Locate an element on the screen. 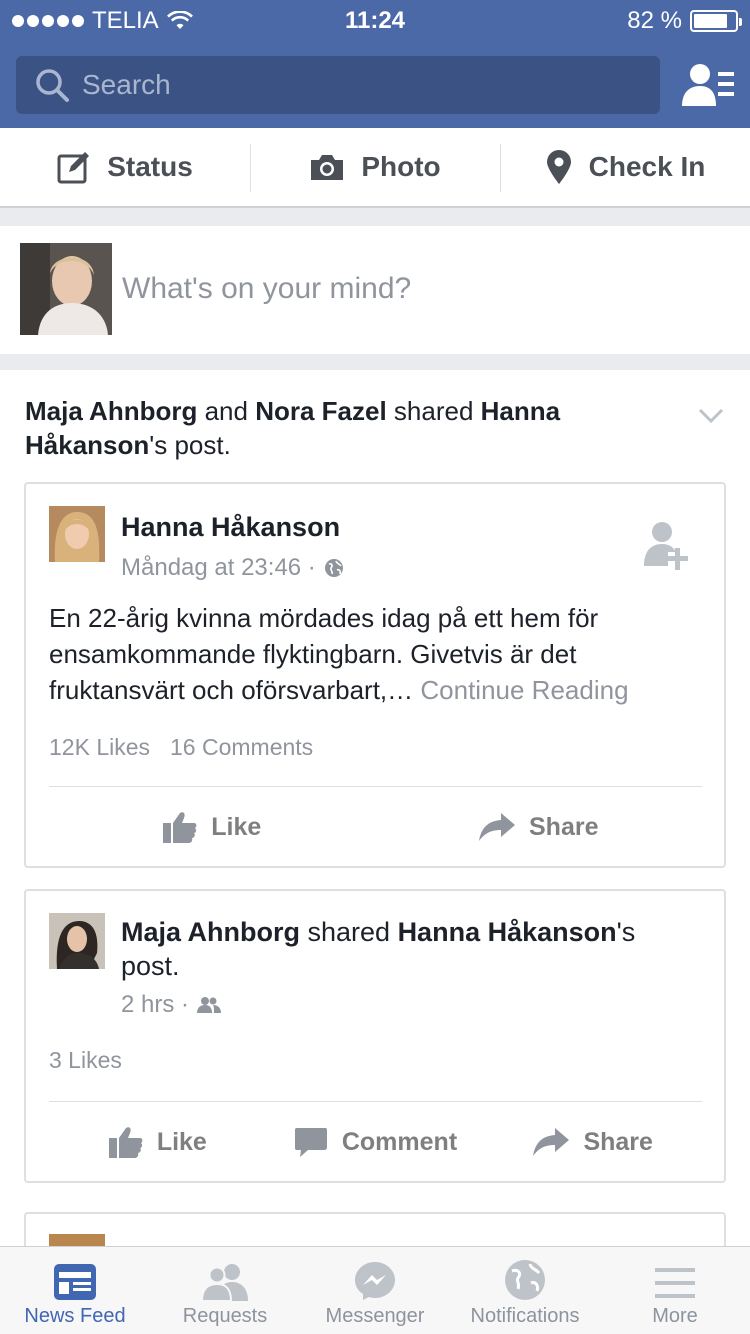  comments-count: 16 Comments is located at coordinates (241, 747).